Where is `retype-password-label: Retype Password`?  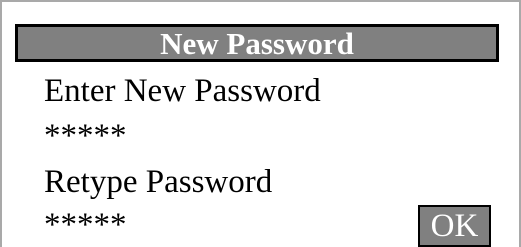
retype-password-label: Retype Password is located at coordinates (158, 182).